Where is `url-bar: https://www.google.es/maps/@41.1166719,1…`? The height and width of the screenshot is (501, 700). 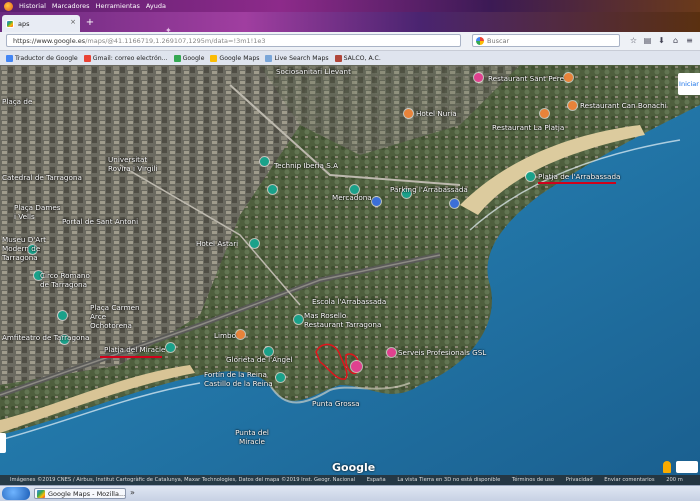
url-bar: https://www.google.es/maps/@41.1166719,1… is located at coordinates (233, 40).